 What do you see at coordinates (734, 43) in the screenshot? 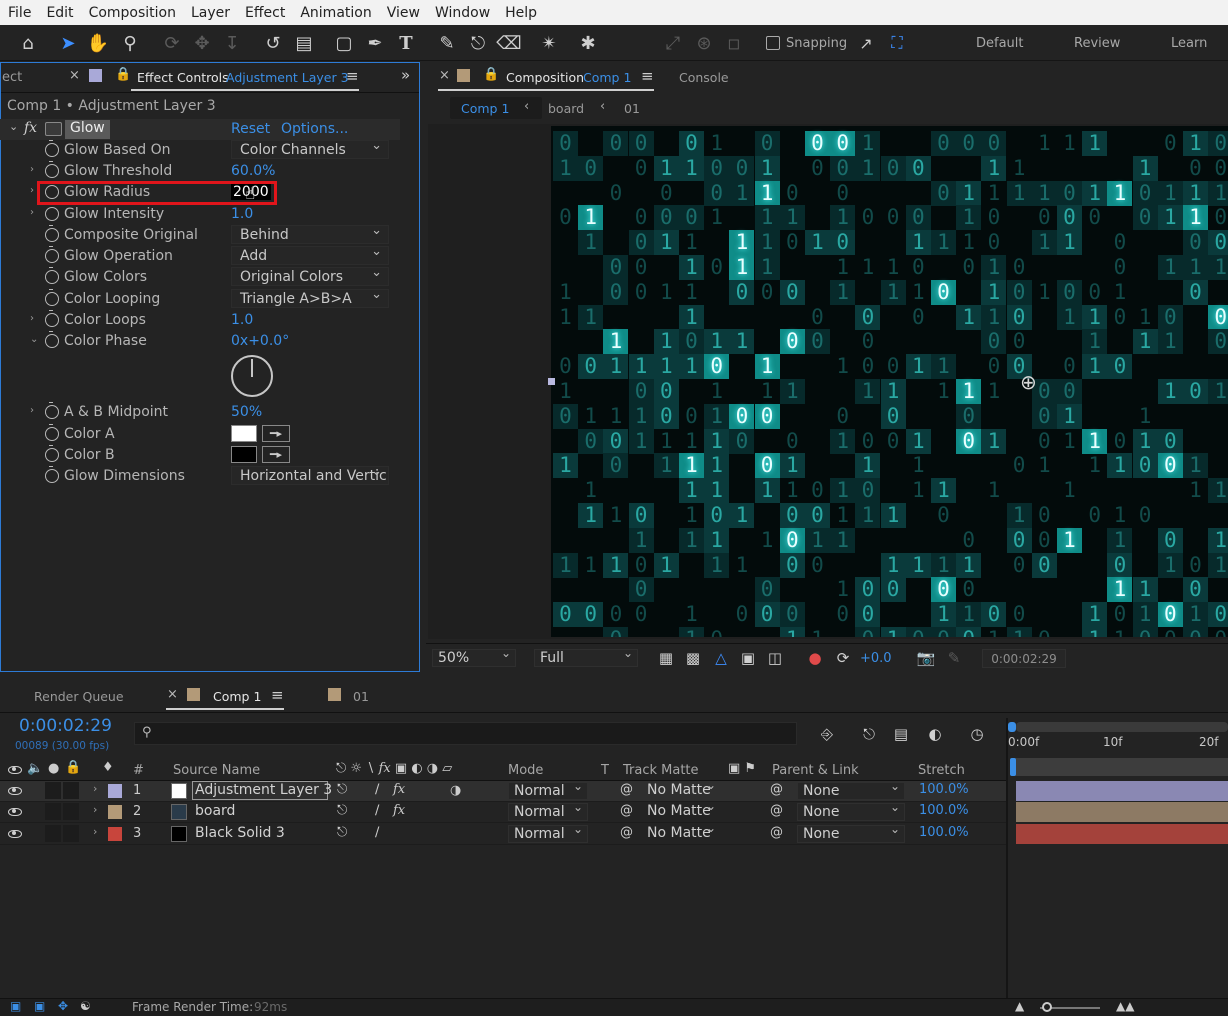
I see `axis-view-icon: ◽` at bounding box center [734, 43].